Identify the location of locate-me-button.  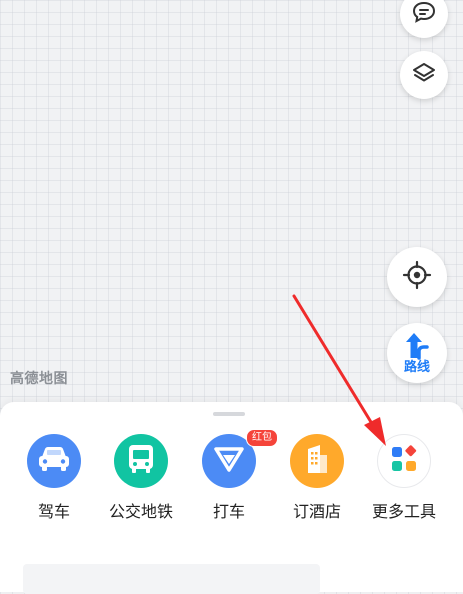
(417, 277).